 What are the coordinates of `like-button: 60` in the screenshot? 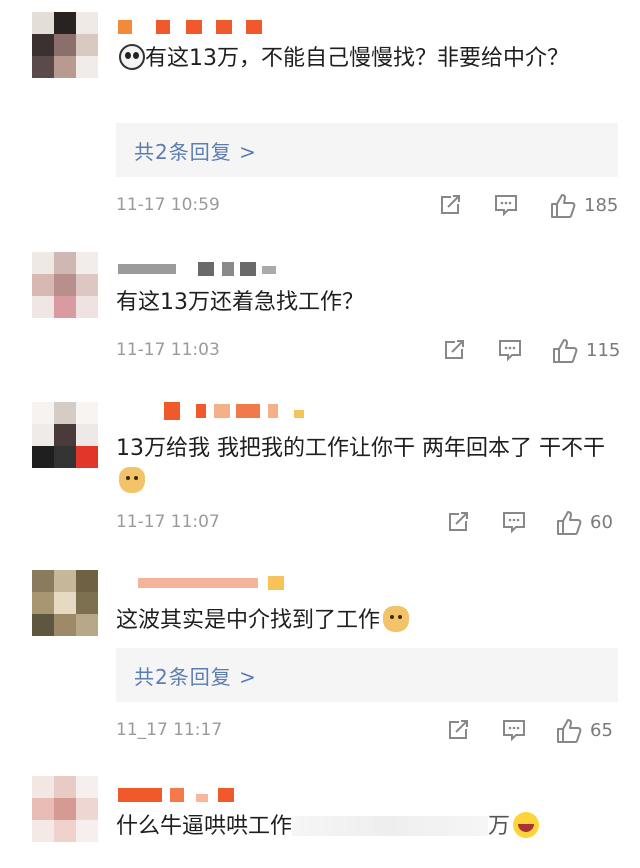 It's located at (583, 523).